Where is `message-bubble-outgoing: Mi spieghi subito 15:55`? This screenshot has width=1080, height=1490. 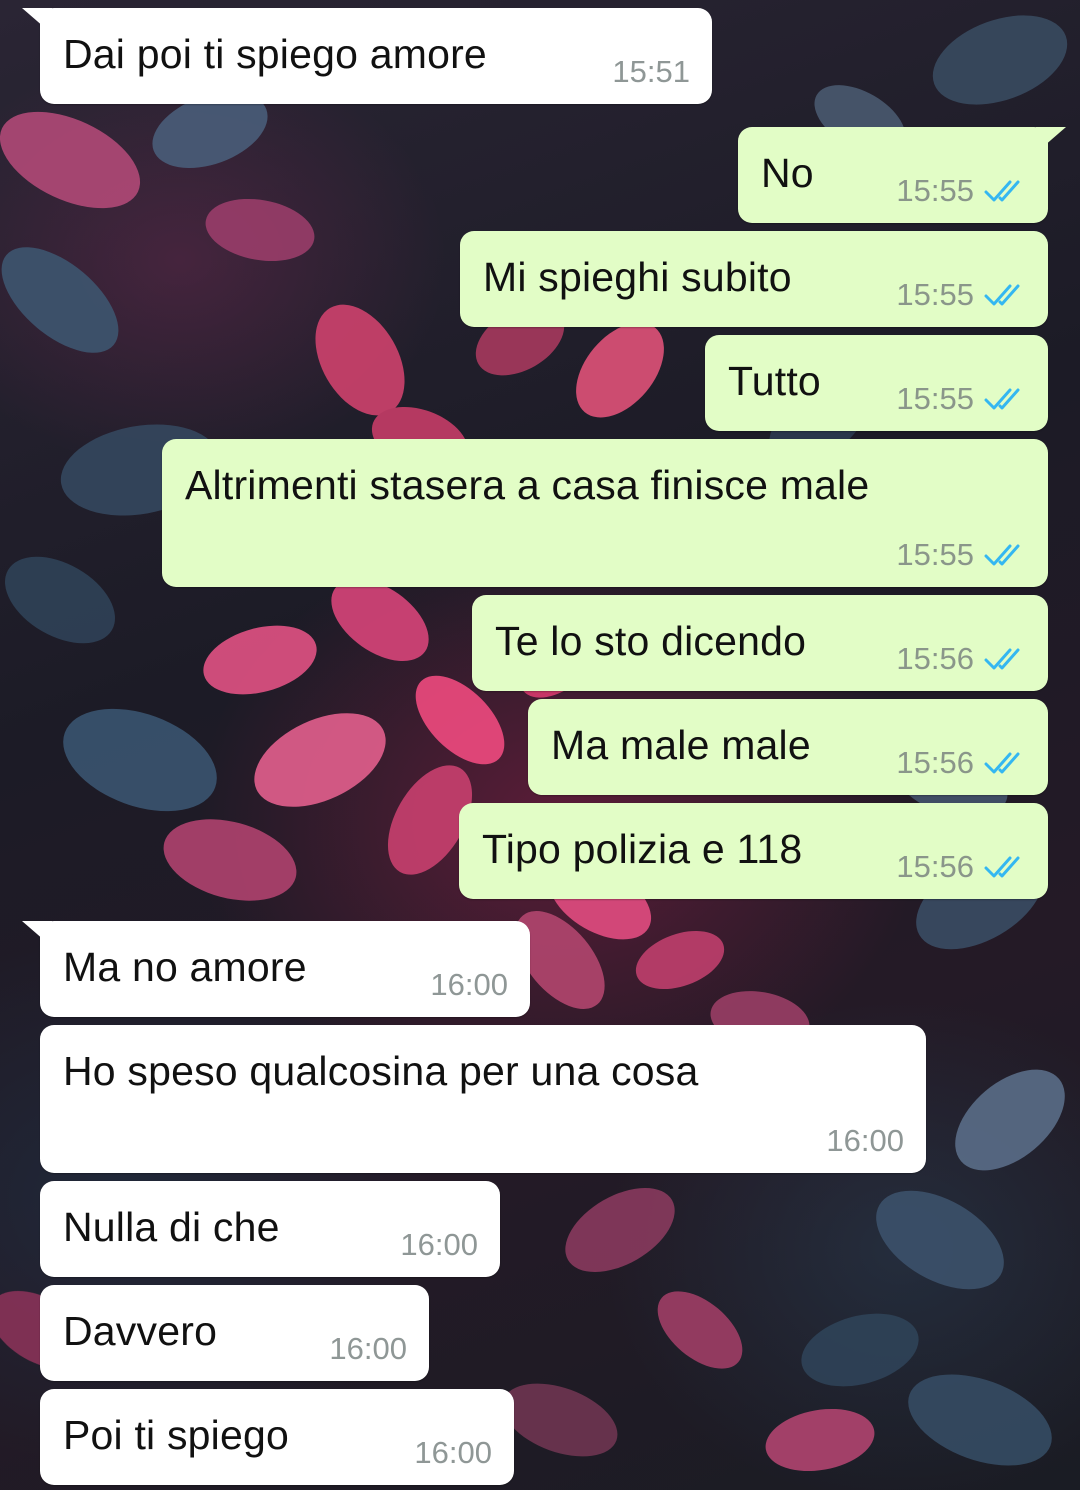 message-bubble-outgoing: Mi spieghi subito 15:55 is located at coordinates (754, 279).